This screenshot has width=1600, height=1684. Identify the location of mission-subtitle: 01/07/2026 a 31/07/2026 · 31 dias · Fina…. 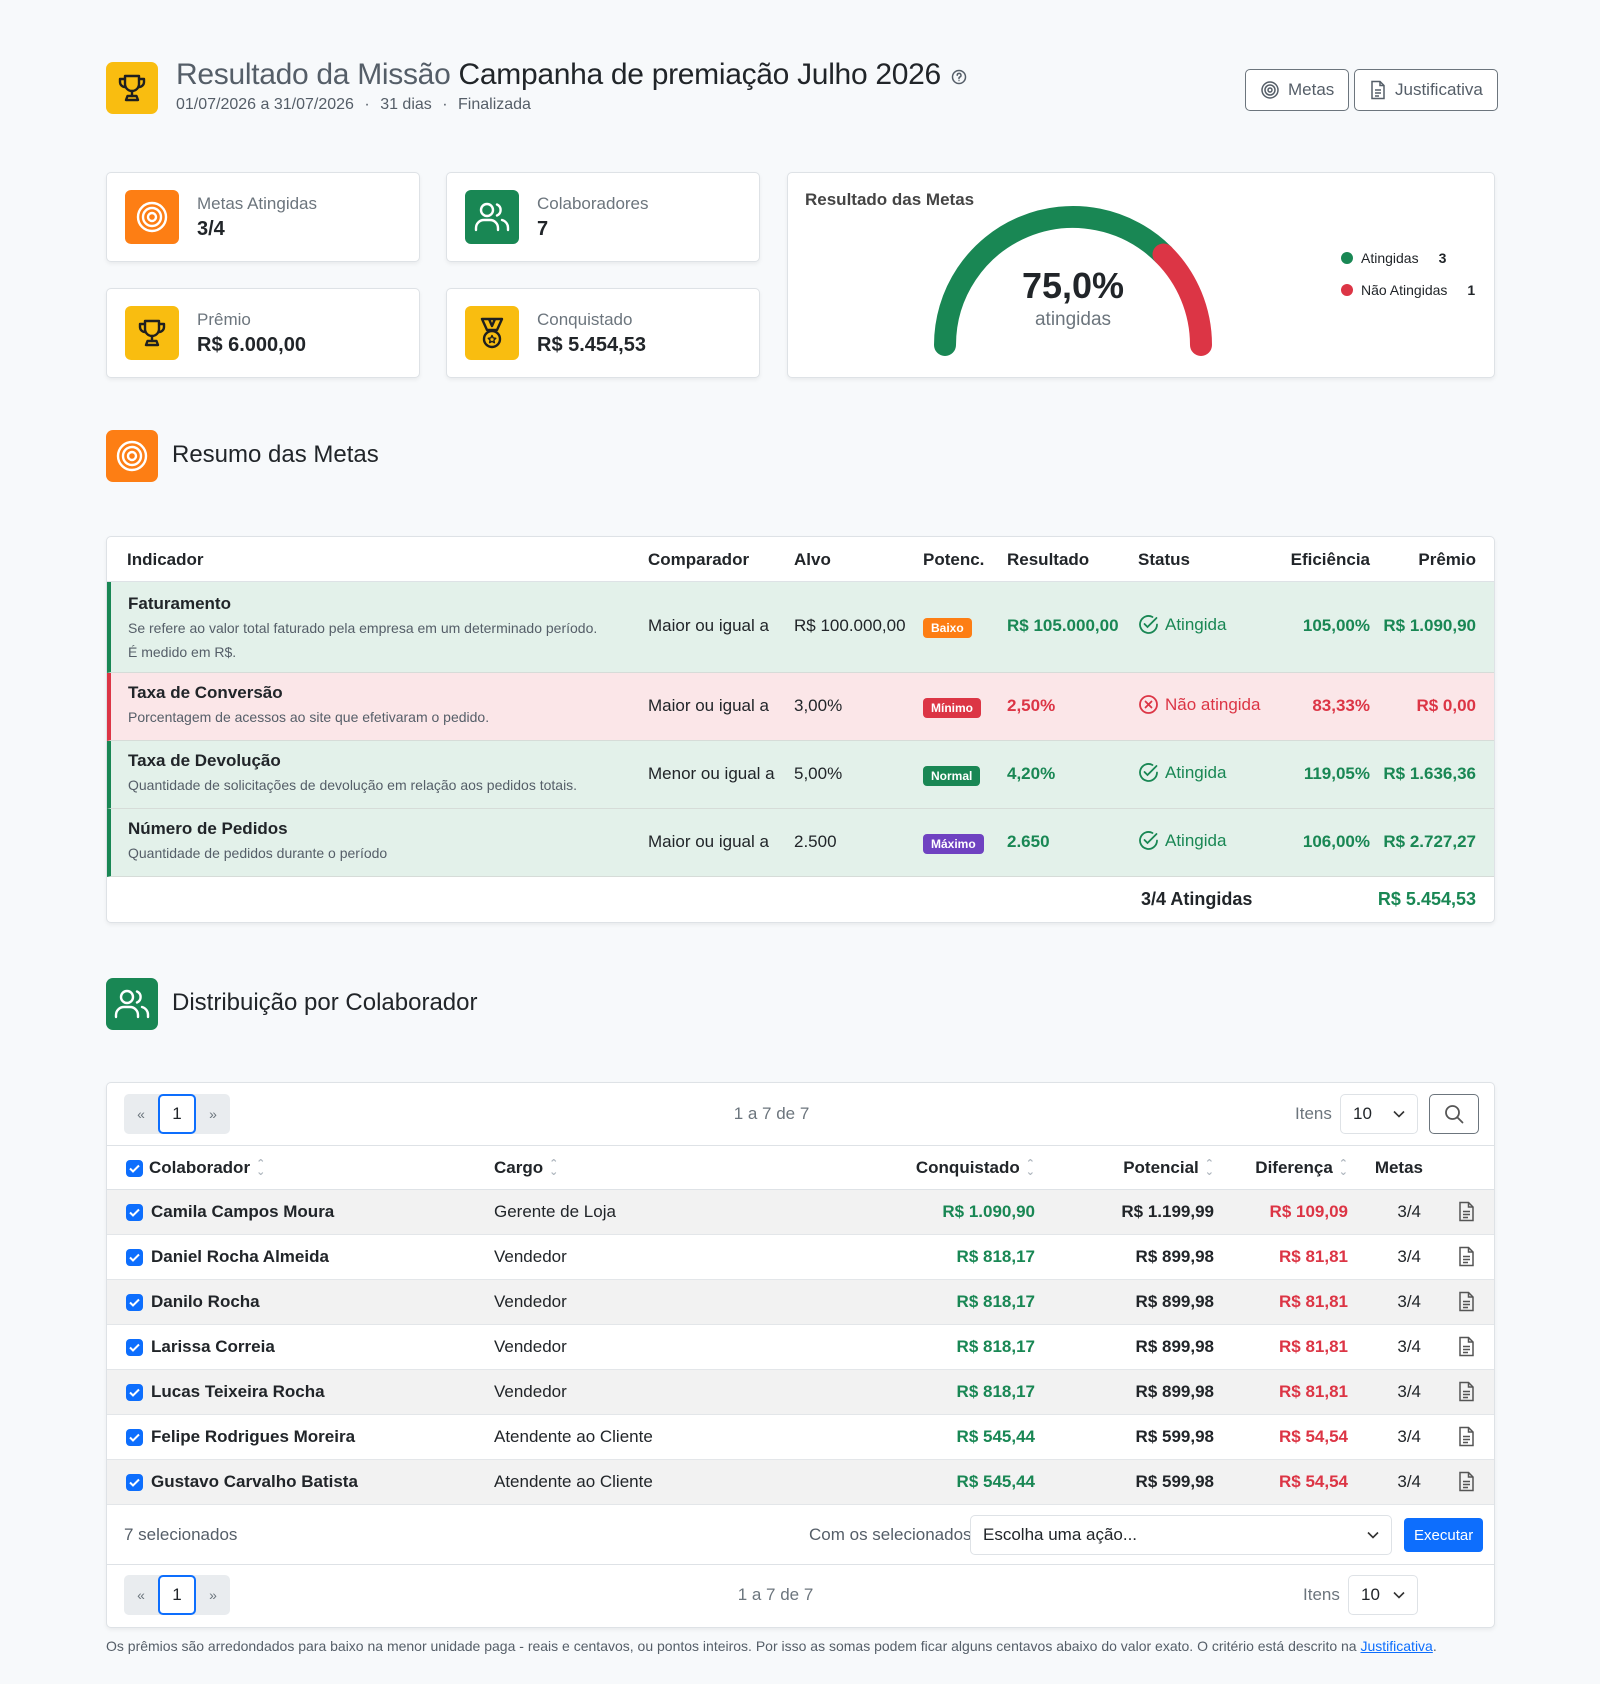
(353, 104).